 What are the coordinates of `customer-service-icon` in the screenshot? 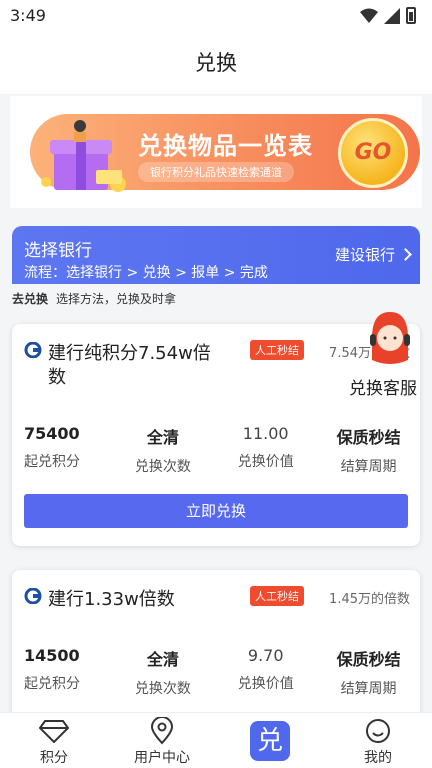 It's located at (390, 338).